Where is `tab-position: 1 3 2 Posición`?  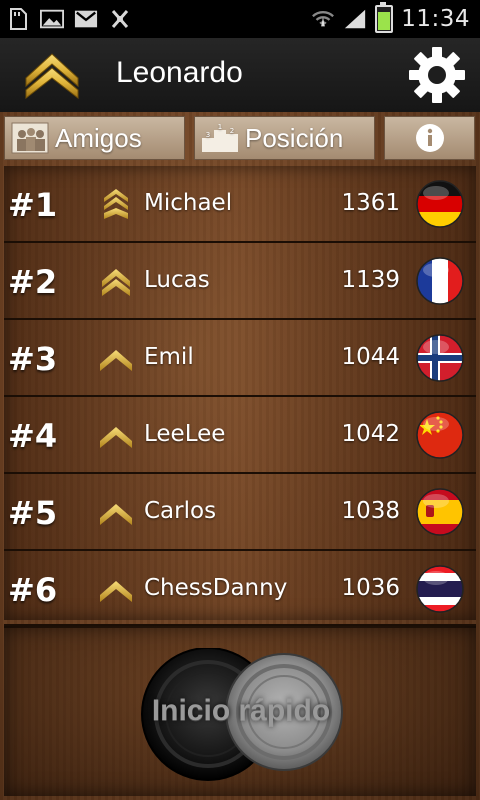
tab-position: 1 3 2 Posición is located at coordinates (284, 138).